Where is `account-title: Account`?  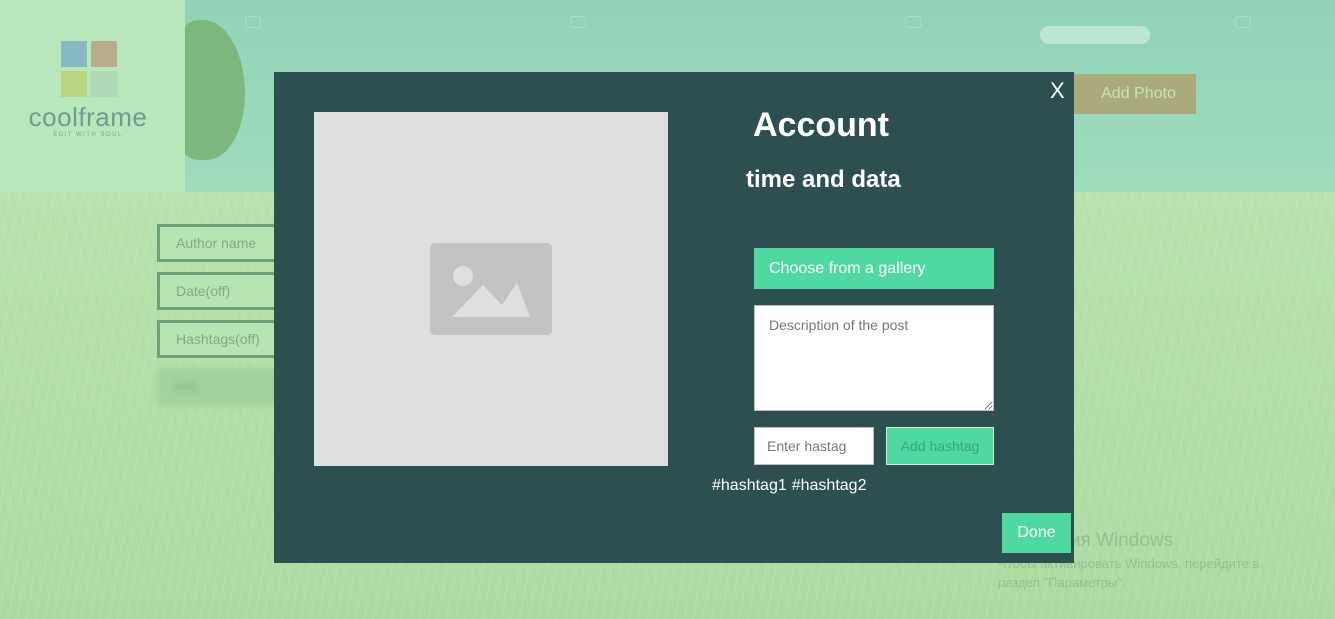 account-title: Account is located at coordinates (821, 125).